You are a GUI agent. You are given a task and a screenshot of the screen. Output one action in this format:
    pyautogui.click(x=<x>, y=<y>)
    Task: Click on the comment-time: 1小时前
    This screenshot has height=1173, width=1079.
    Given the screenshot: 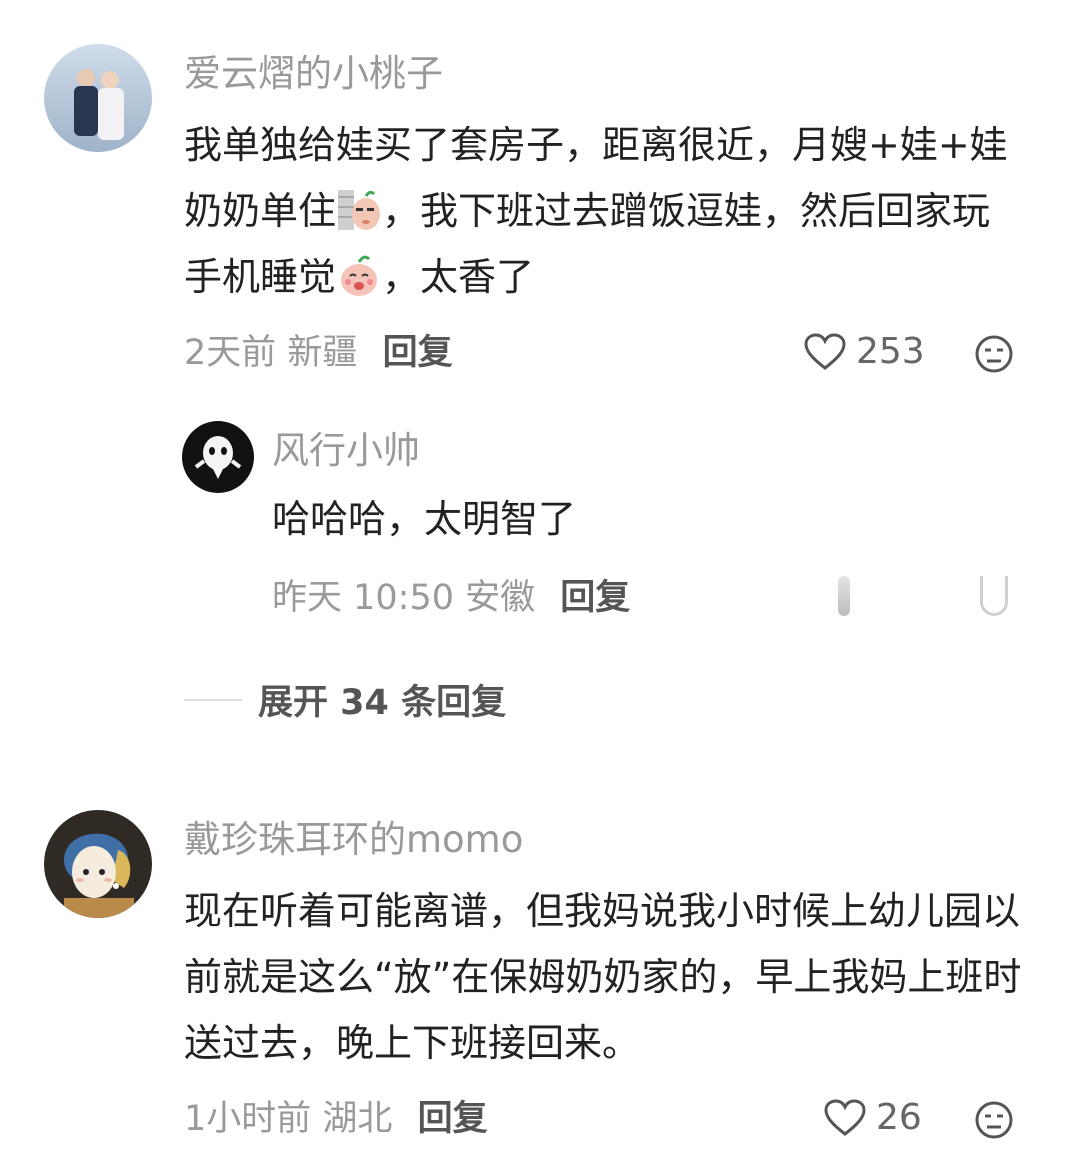 What is the action you would take?
    pyautogui.click(x=248, y=1119)
    